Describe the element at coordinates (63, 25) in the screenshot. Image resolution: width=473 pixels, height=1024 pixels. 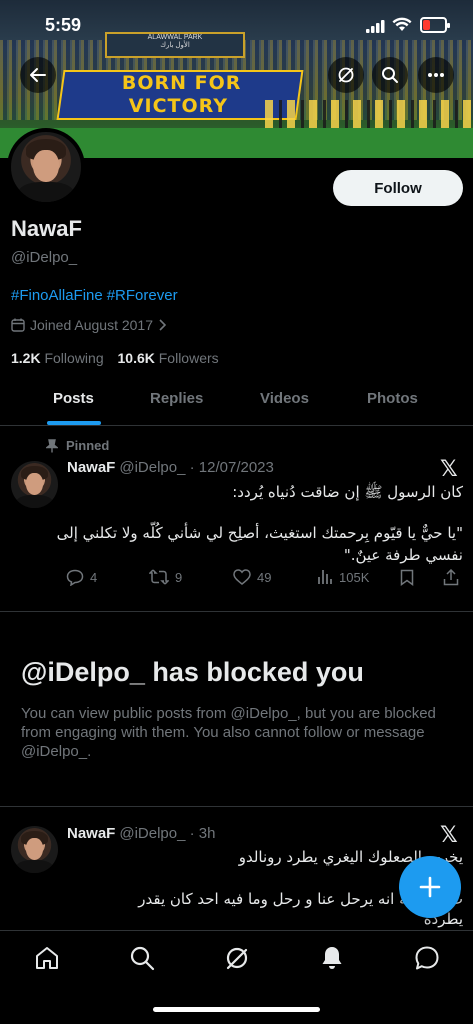
I see `status-time: 5:59` at that location.